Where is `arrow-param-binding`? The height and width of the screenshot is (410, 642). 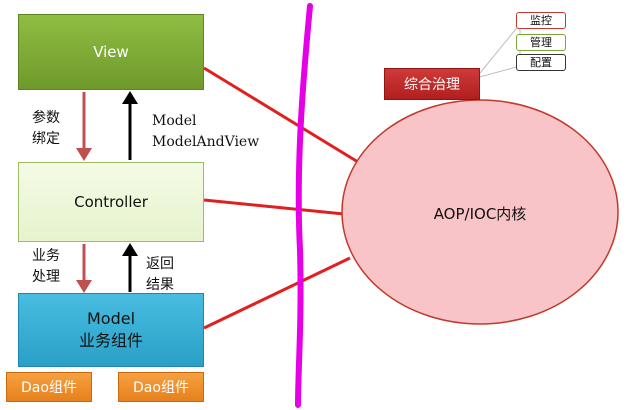 arrow-param-binding is located at coordinates (84, 126).